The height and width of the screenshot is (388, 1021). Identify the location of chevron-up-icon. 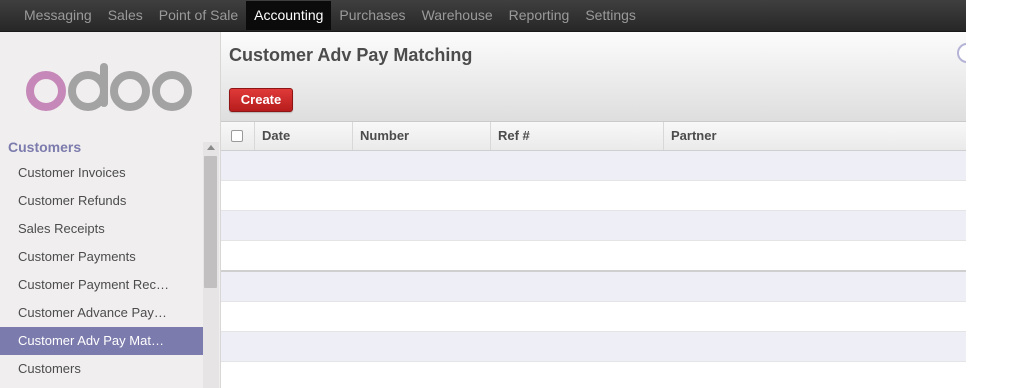
(211, 147).